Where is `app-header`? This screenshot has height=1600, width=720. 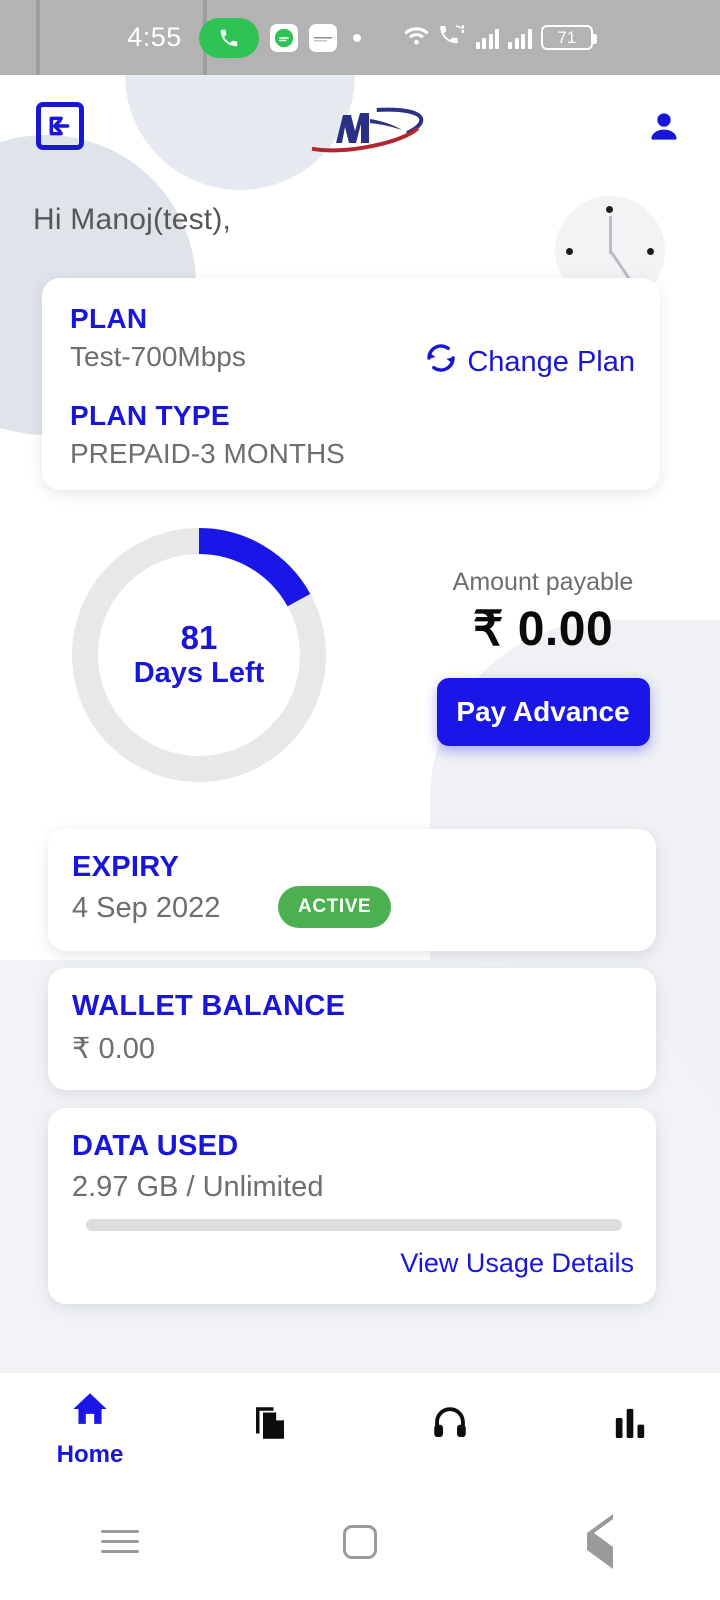
app-header is located at coordinates (360, 127).